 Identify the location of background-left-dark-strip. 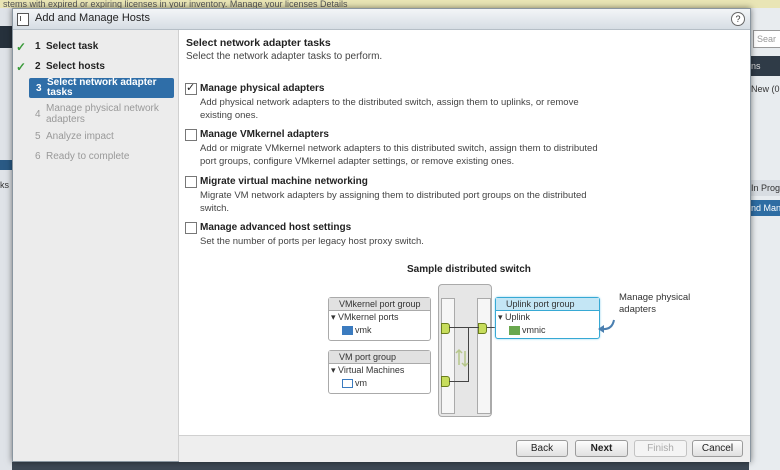
(6, 37).